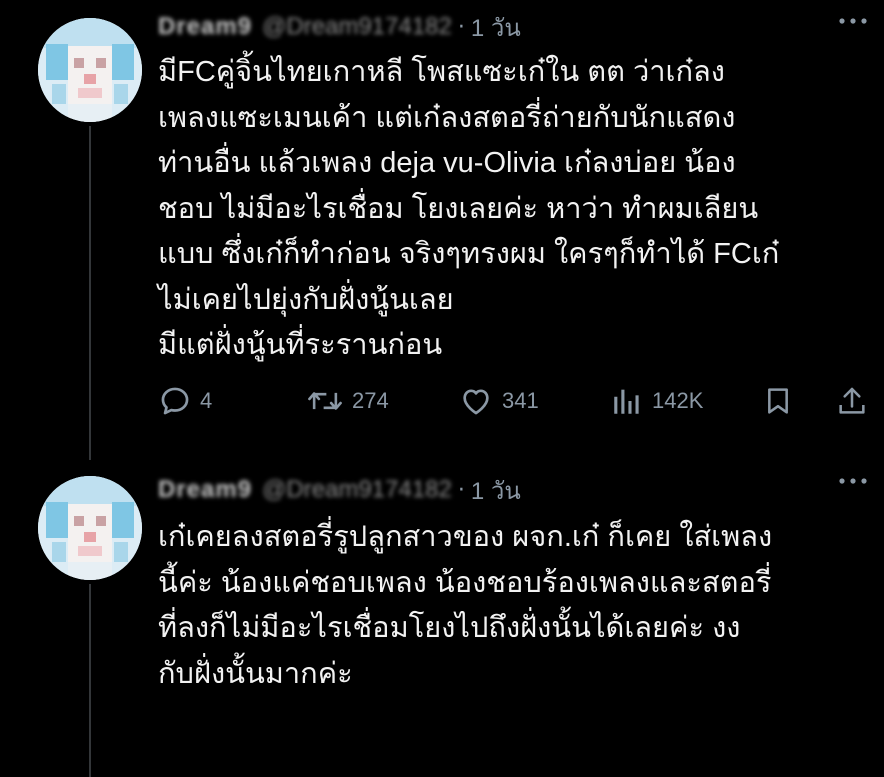  What do you see at coordinates (306, 299) in the screenshot?
I see `tweet-text-line: ไม่เคยไปยุ่งกับฝั่งนู้นเลย` at bounding box center [306, 299].